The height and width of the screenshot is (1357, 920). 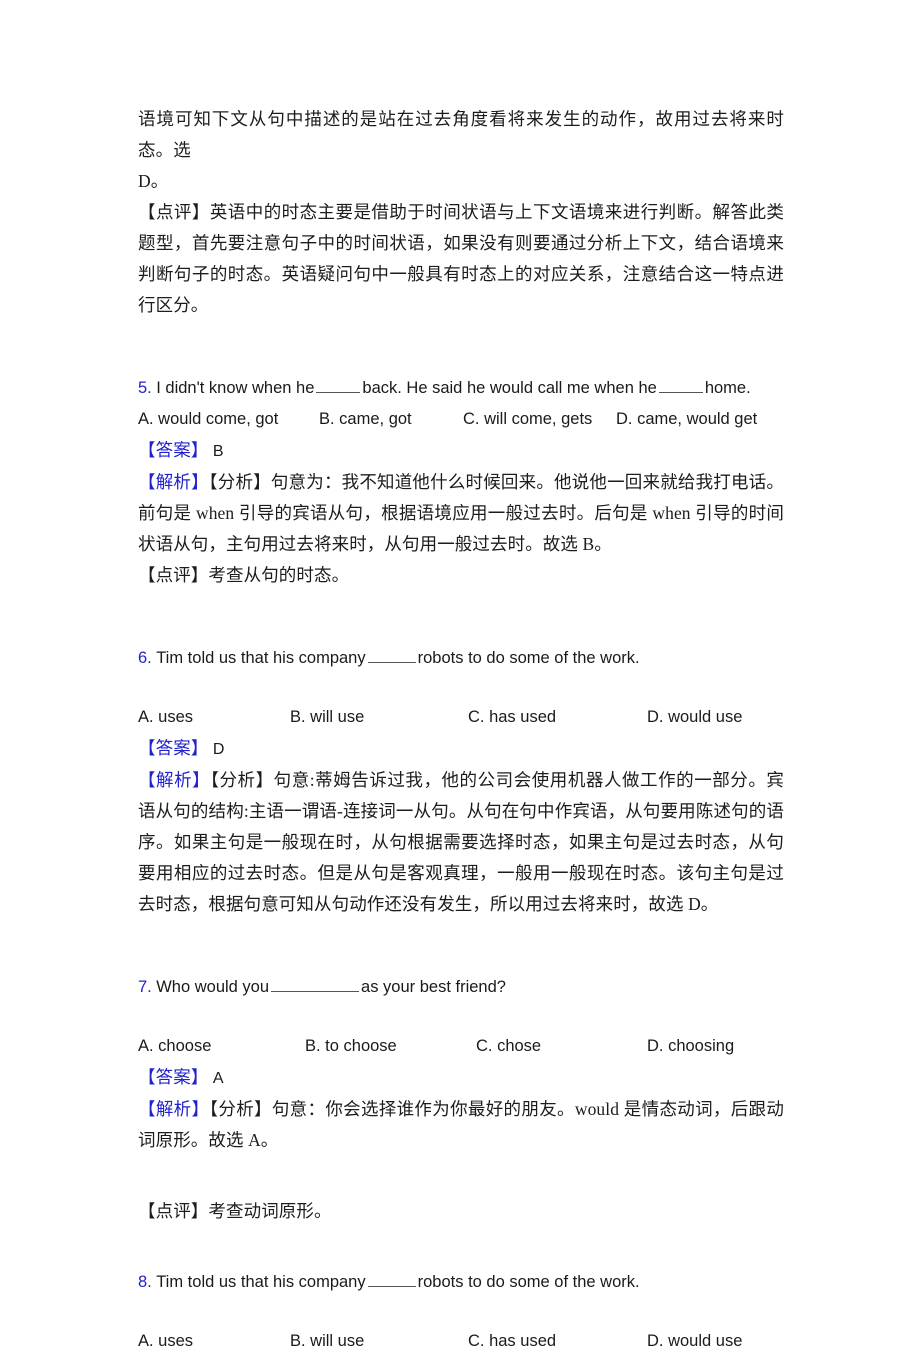 I want to click on question-number: 5., so click(x=145, y=388).